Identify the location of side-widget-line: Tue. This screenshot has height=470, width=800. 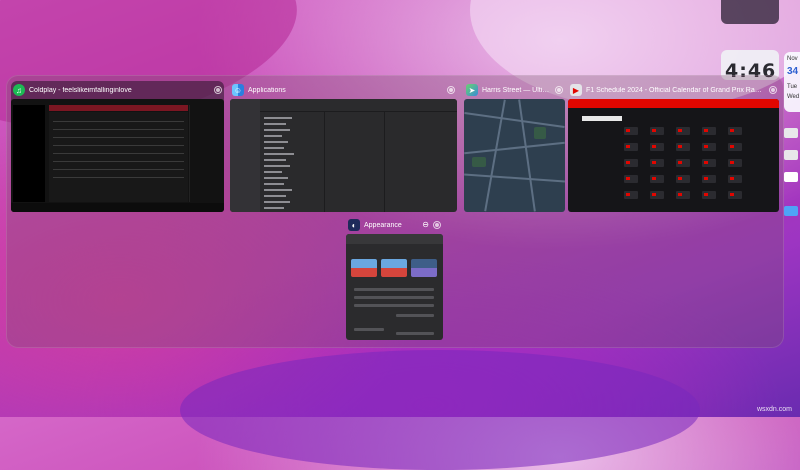
(792, 87).